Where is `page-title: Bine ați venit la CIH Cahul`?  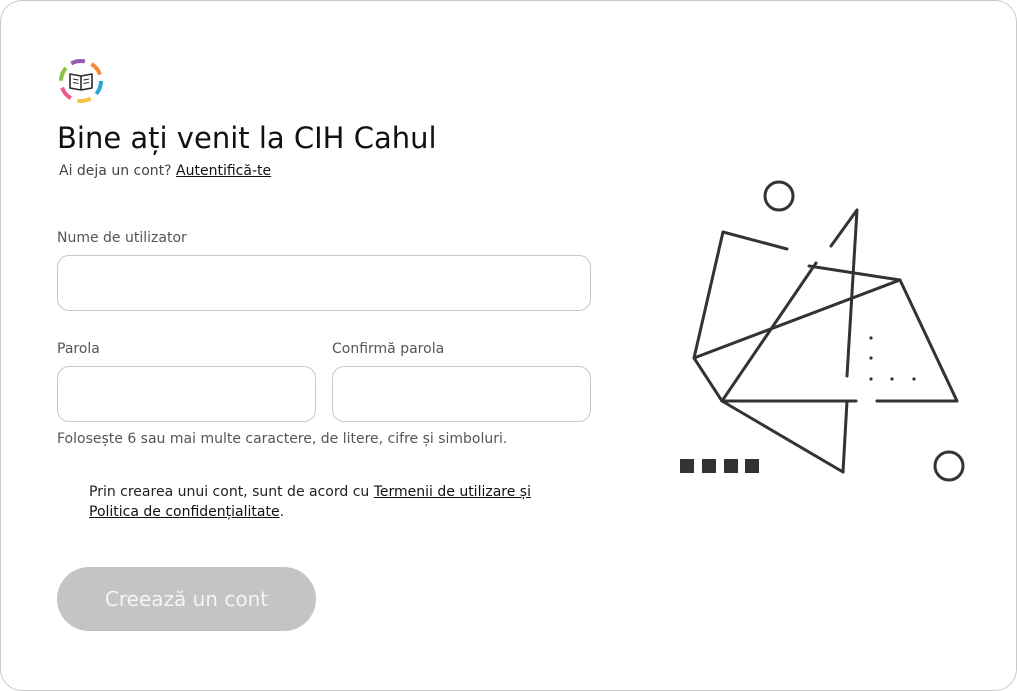 page-title: Bine ați venit la CIH Cahul is located at coordinates (247, 138).